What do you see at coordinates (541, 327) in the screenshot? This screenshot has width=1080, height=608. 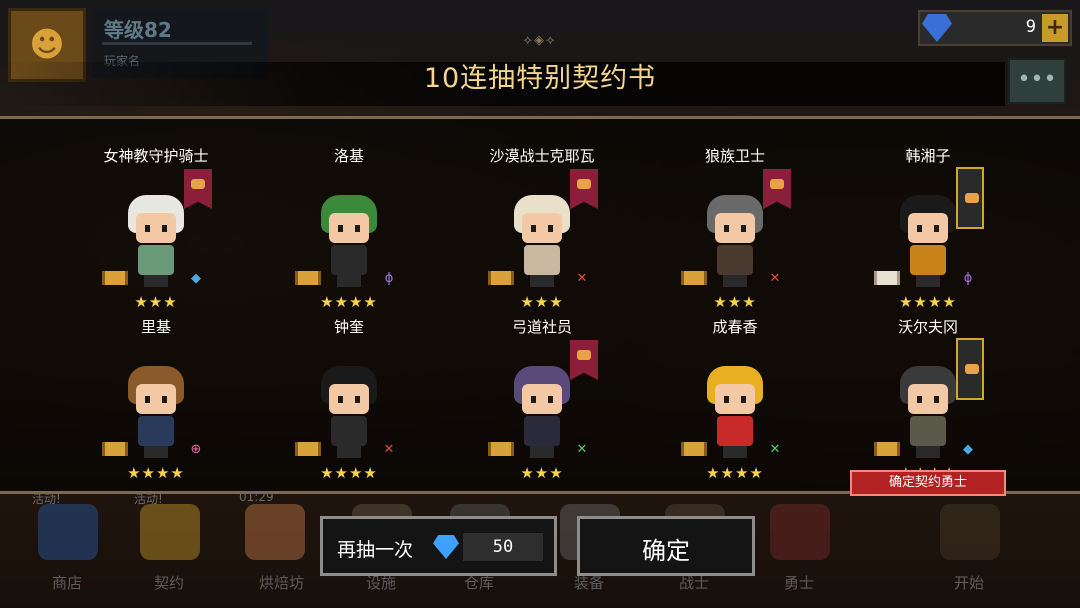 I see `hero-name: 弓道社员` at bounding box center [541, 327].